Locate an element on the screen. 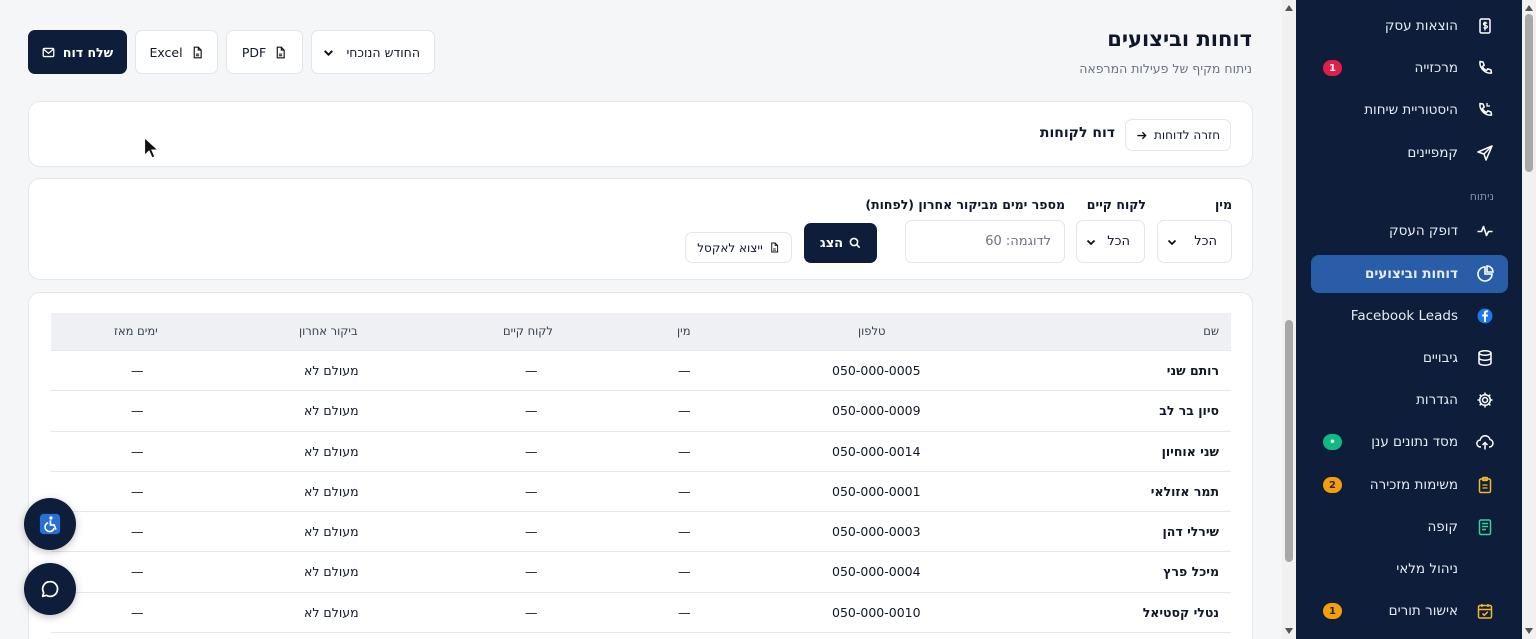  export-pdf-button: PDF is located at coordinates (264, 52).